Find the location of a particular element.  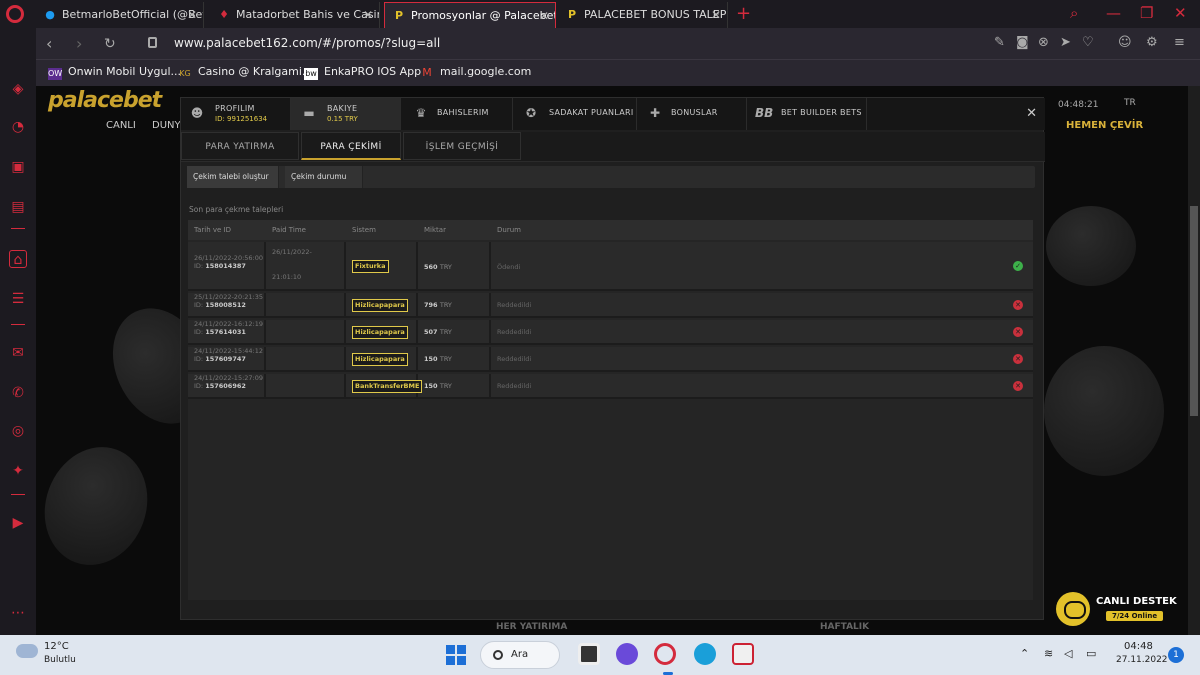

subtab-para-yatirma: PARA YATIRMA is located at coordinates (240, 146).